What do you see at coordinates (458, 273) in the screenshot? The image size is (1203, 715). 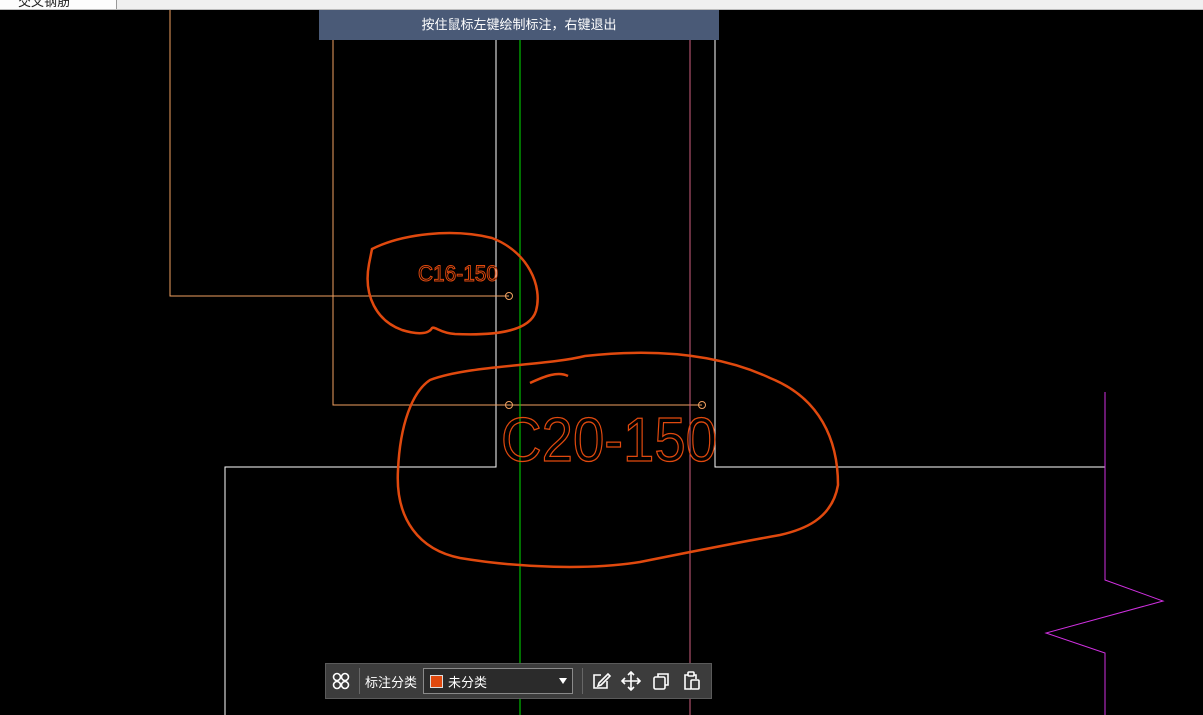 I see `rebar-label-c16: C16-150` at bounding box center [458, 273].